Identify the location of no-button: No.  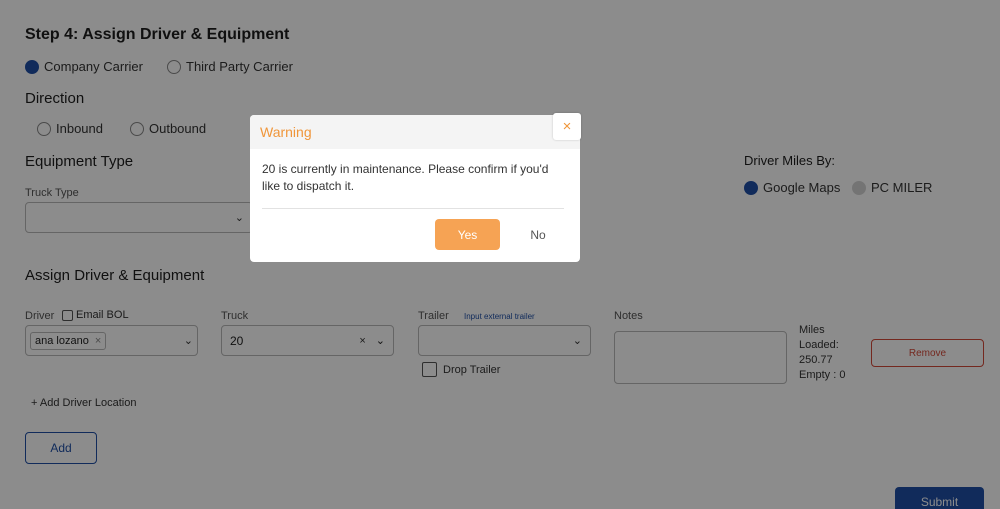
(538, 234).